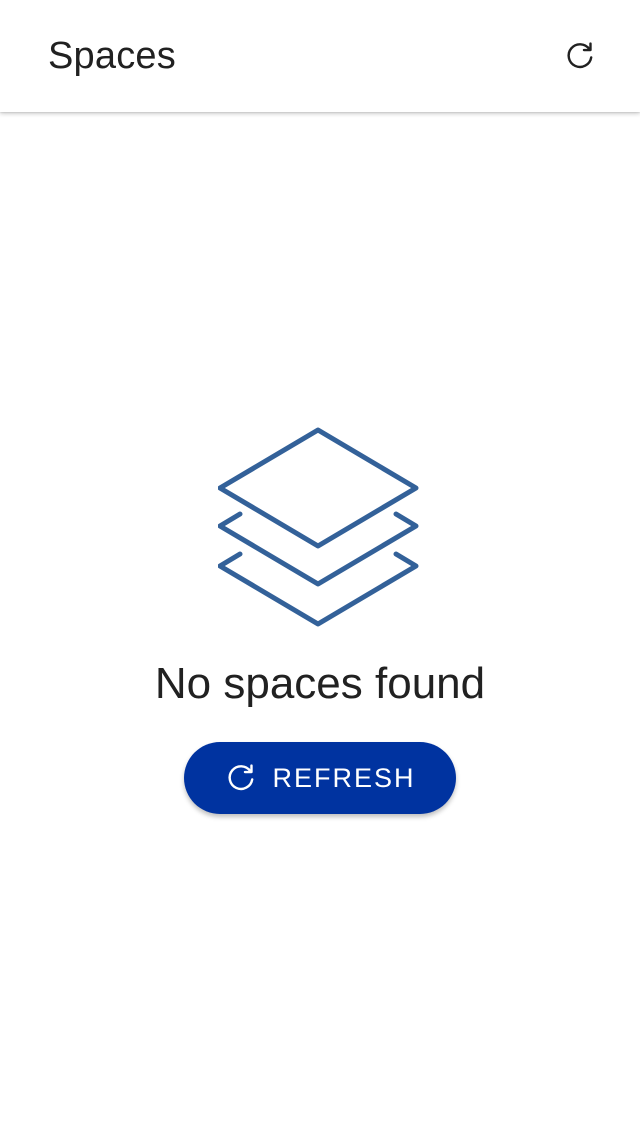 Image resolution: width=640 pixels, height=1136 pixels. Describe the element at coordinates (320, 56) in the screenshot. I see `app-bar: Spaces` at that location.